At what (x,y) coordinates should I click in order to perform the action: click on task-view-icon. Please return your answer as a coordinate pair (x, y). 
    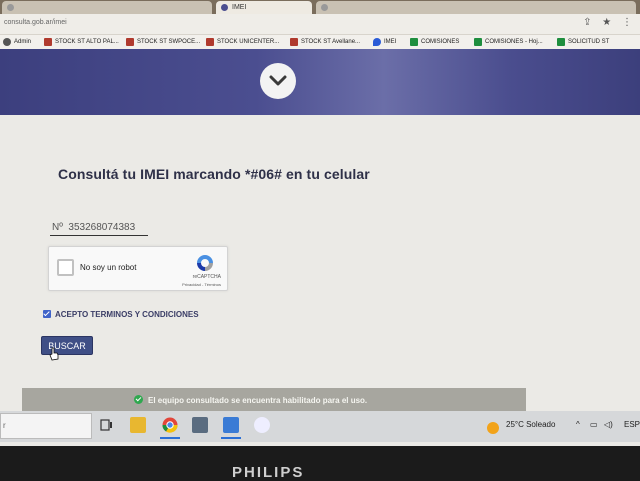
    Looking at the image, I should click on (107, 425).